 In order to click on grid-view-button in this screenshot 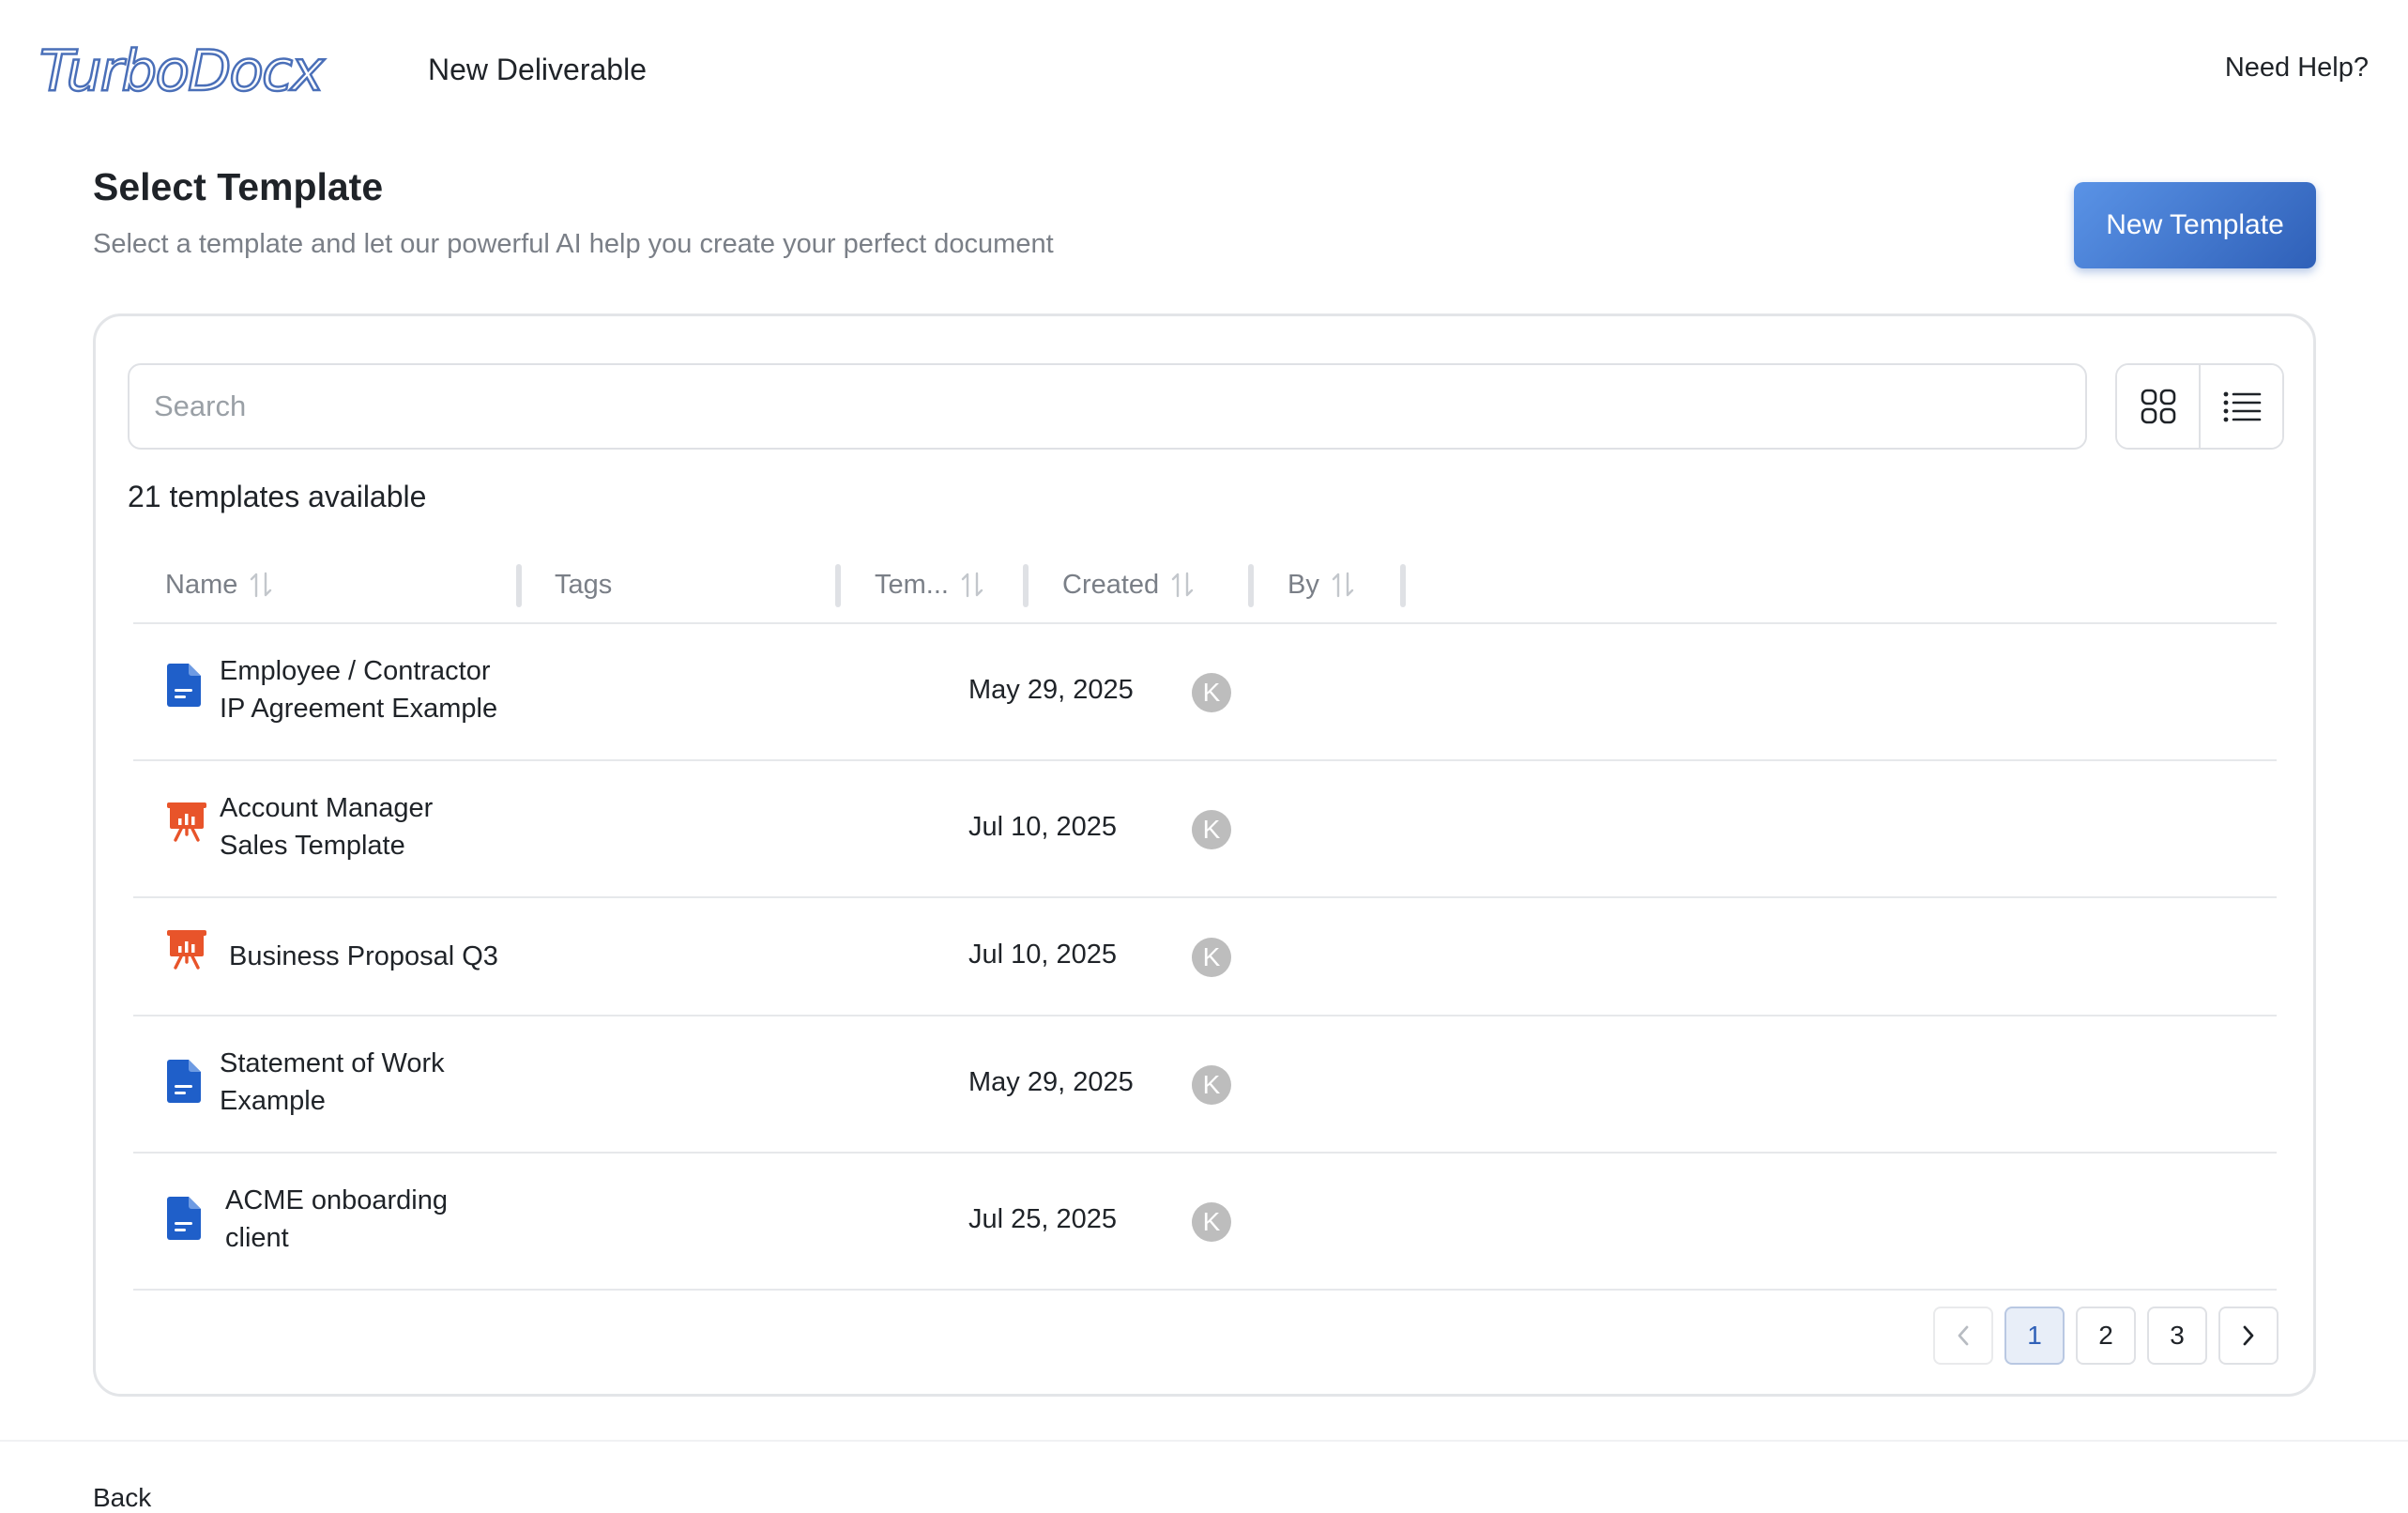, I will do `click(2158, 406)`.